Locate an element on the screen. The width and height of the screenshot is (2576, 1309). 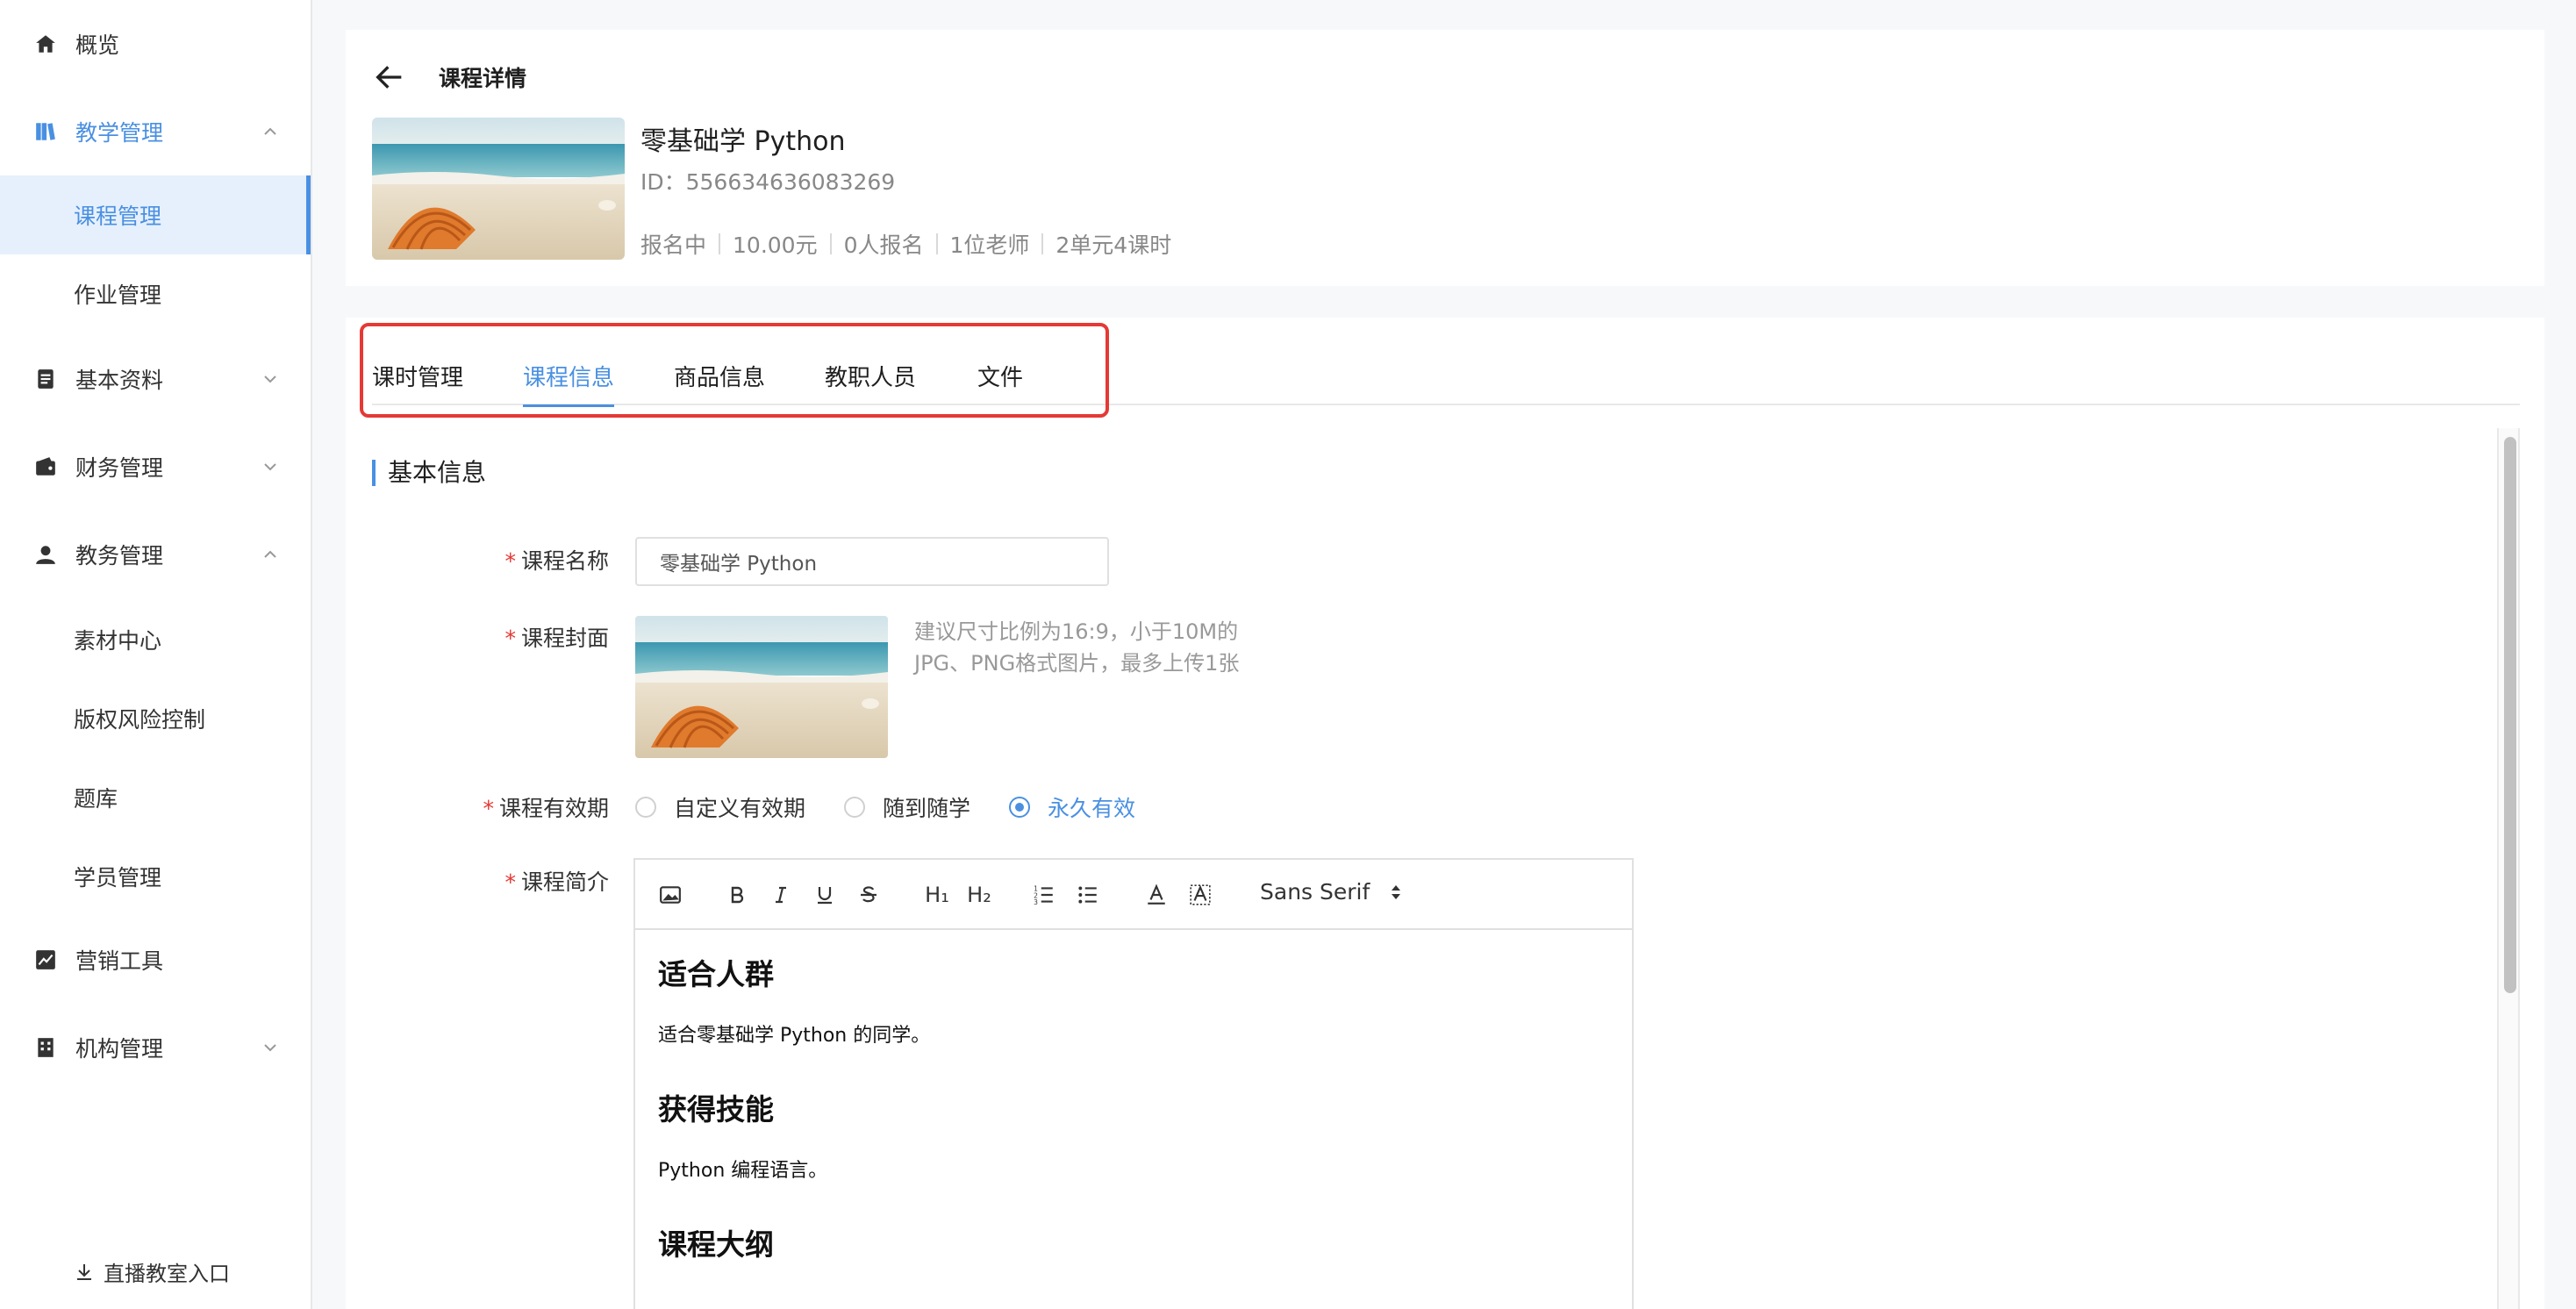
sidebar-item-copyright: 版权风险控制 is located at coordinates (155, 718).